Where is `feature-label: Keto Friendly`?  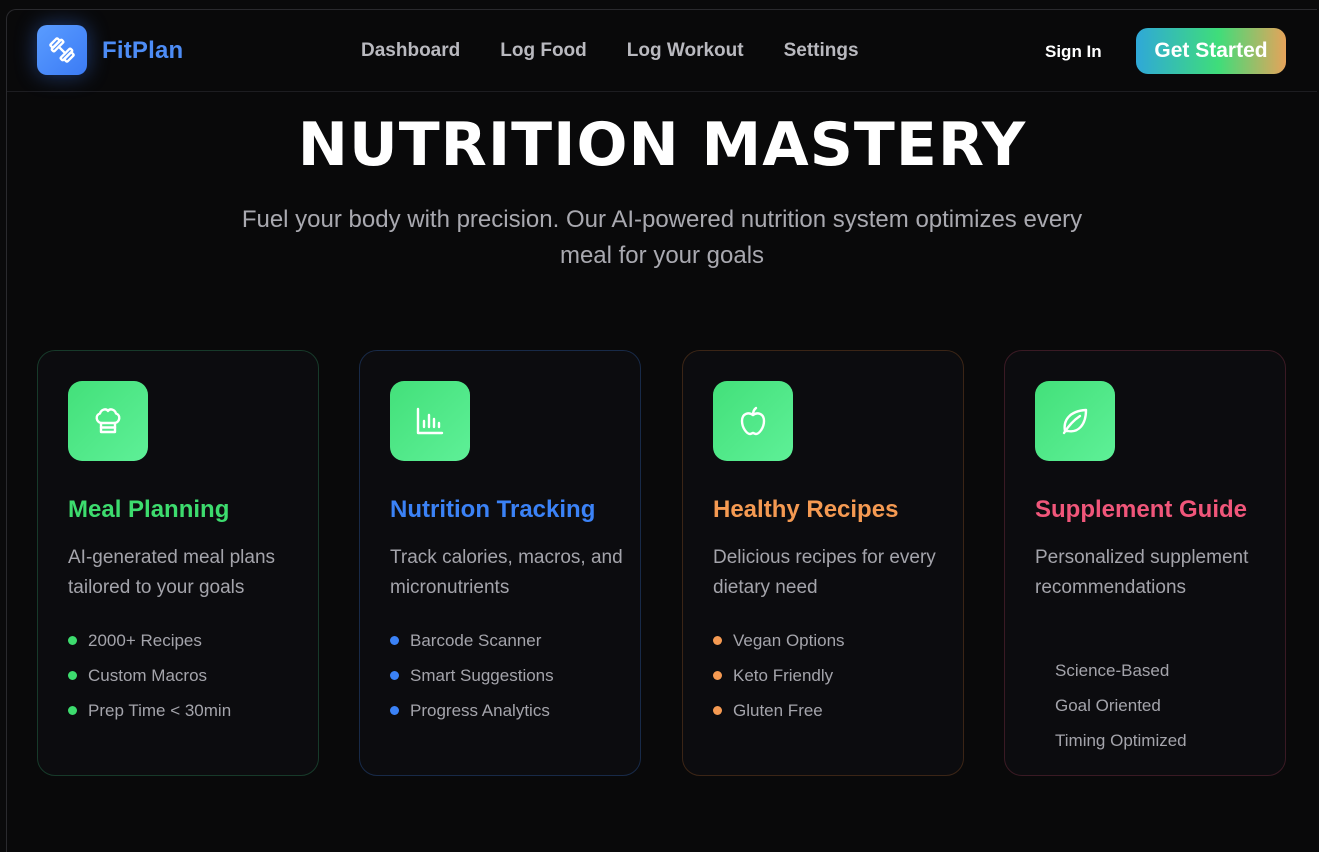
feature-label: Keto Friendly is located at coordinates (783, 675).